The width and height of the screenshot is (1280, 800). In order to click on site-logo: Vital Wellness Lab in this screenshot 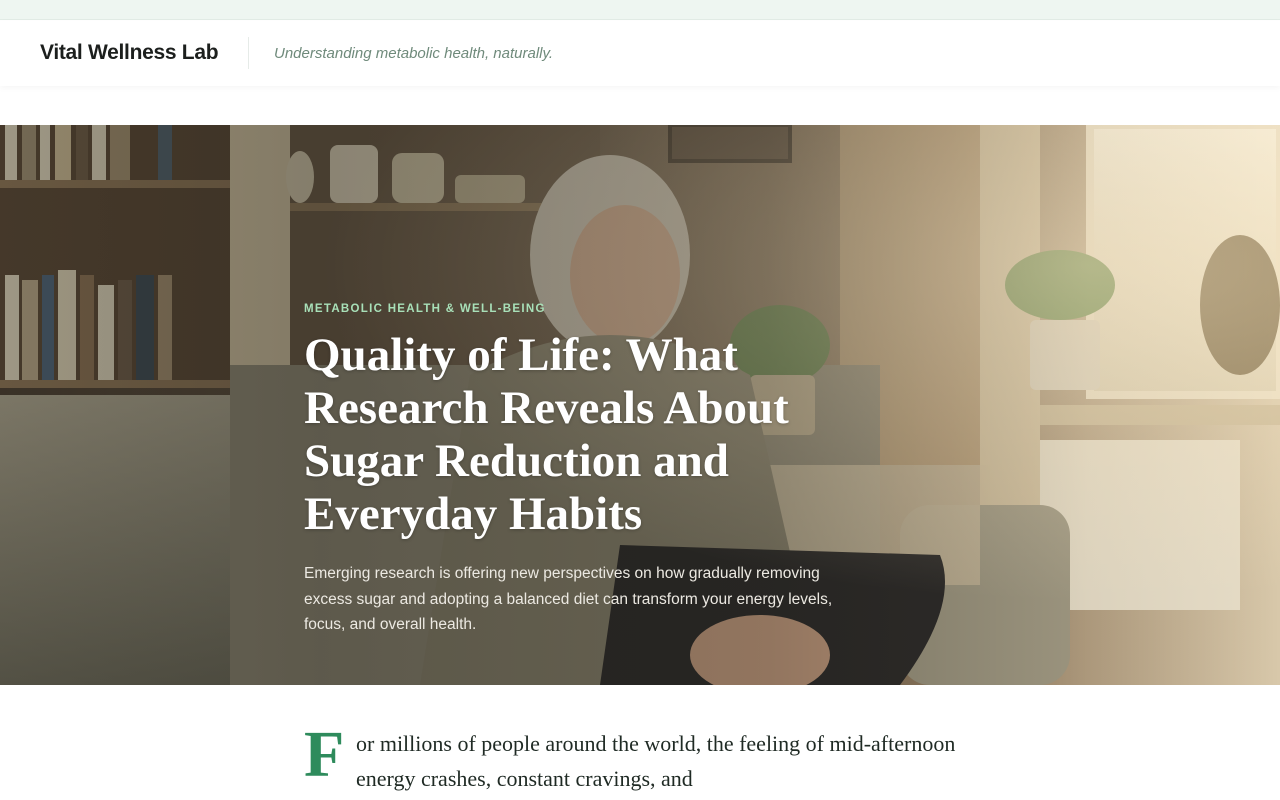, I will do `click(129, 53)`.